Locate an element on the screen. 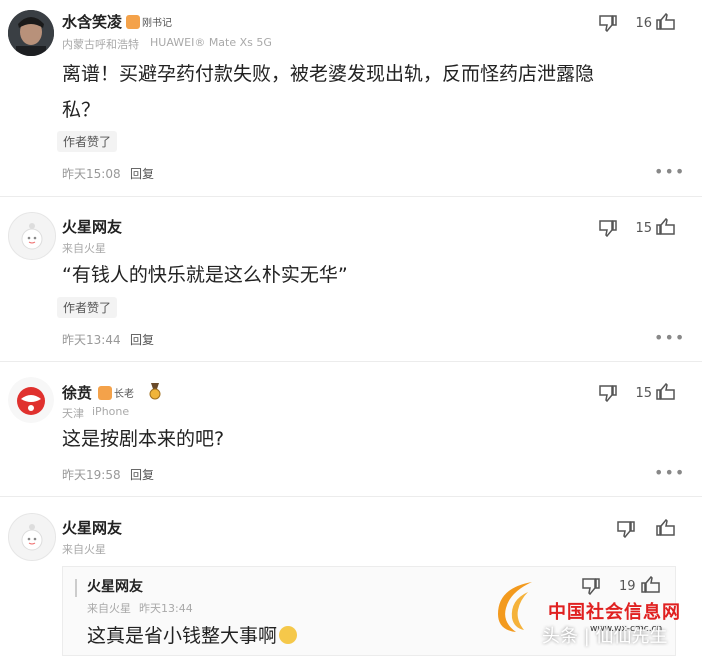  comment-text-line: 离谱！买避孕药付款失败，被老婆发现出轨，反而怪药店泄露隐 is located at coordinates (328, 74).